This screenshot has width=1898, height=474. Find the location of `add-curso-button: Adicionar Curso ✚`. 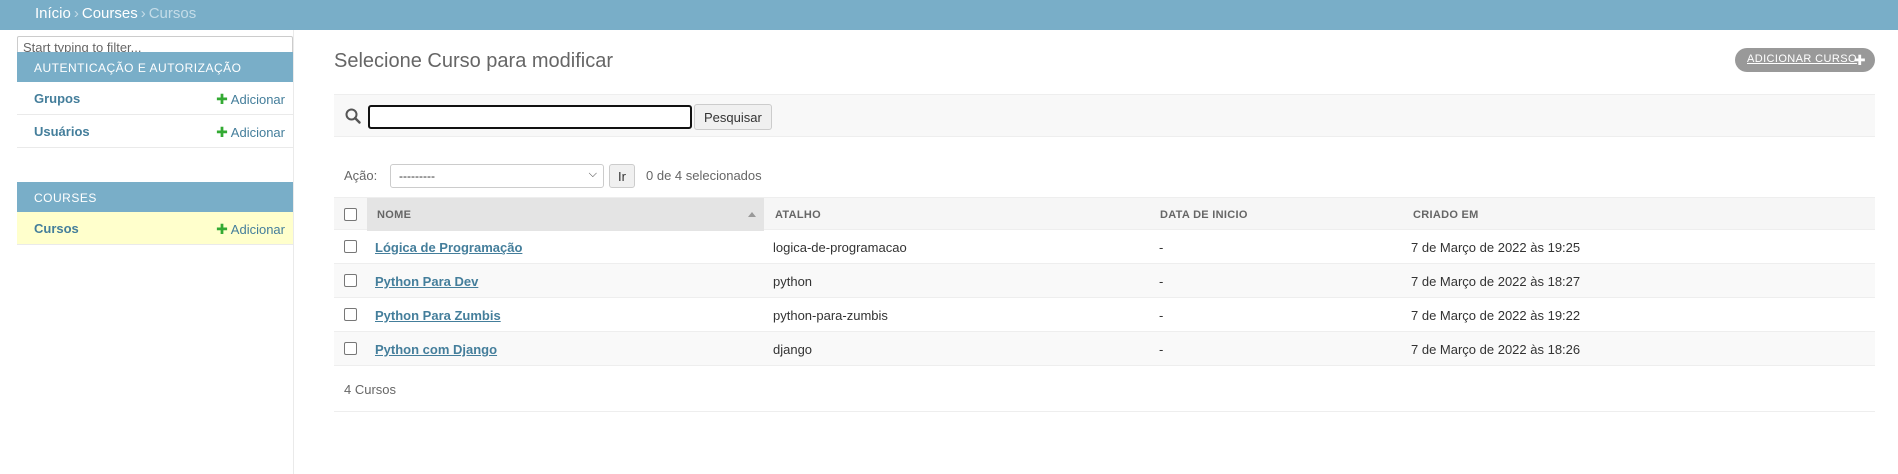

add-curso-button: Adicionar Curso ✚ is located at coordinates (1805, 60).